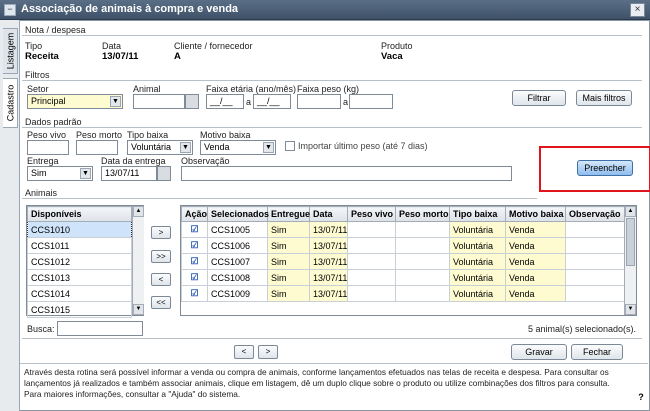 The width and height of the screenshot is (650, 411). Describe the element at coordinates (161, 302) in the screenshot. I see `move-all-left-button: <<` at that location.